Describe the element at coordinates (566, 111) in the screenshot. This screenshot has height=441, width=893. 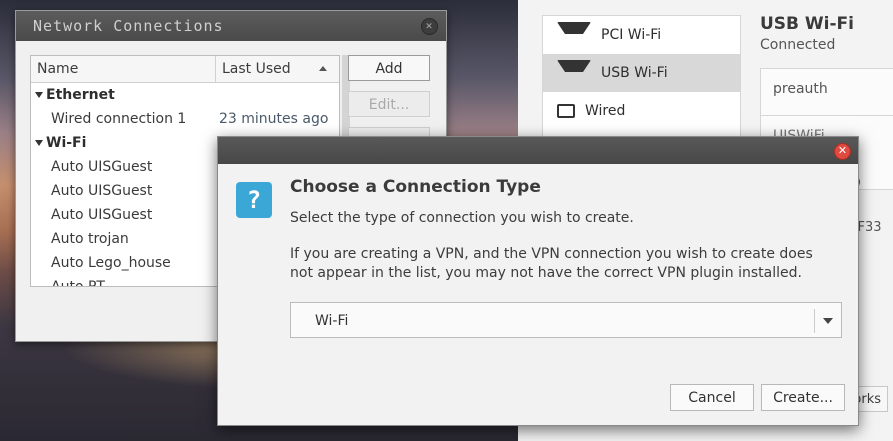
I see `wired-icon` at that location.